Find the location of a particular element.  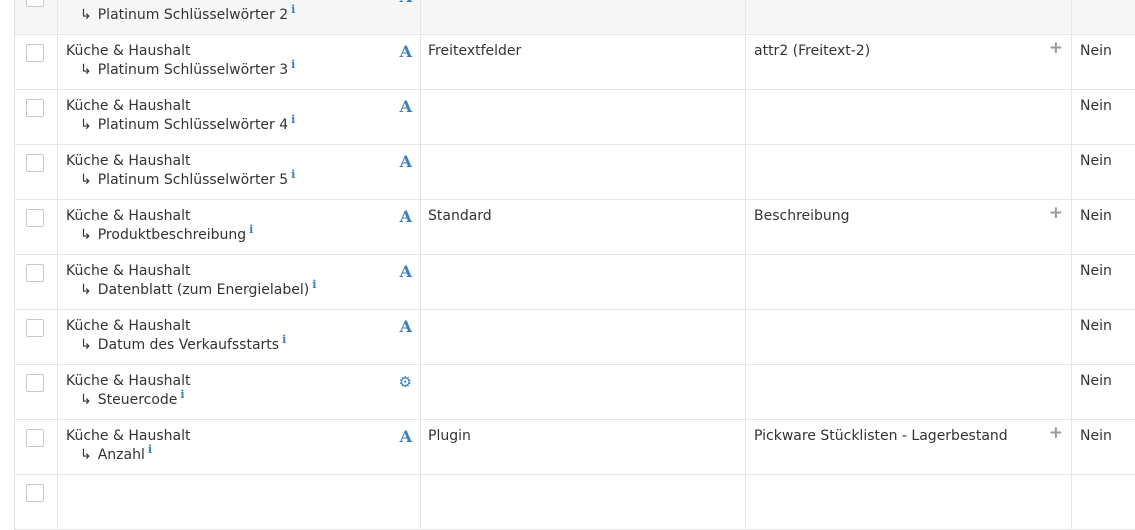

attribute-line: ↳ Produktbeschreibung i is located at coordinates (166, 233).